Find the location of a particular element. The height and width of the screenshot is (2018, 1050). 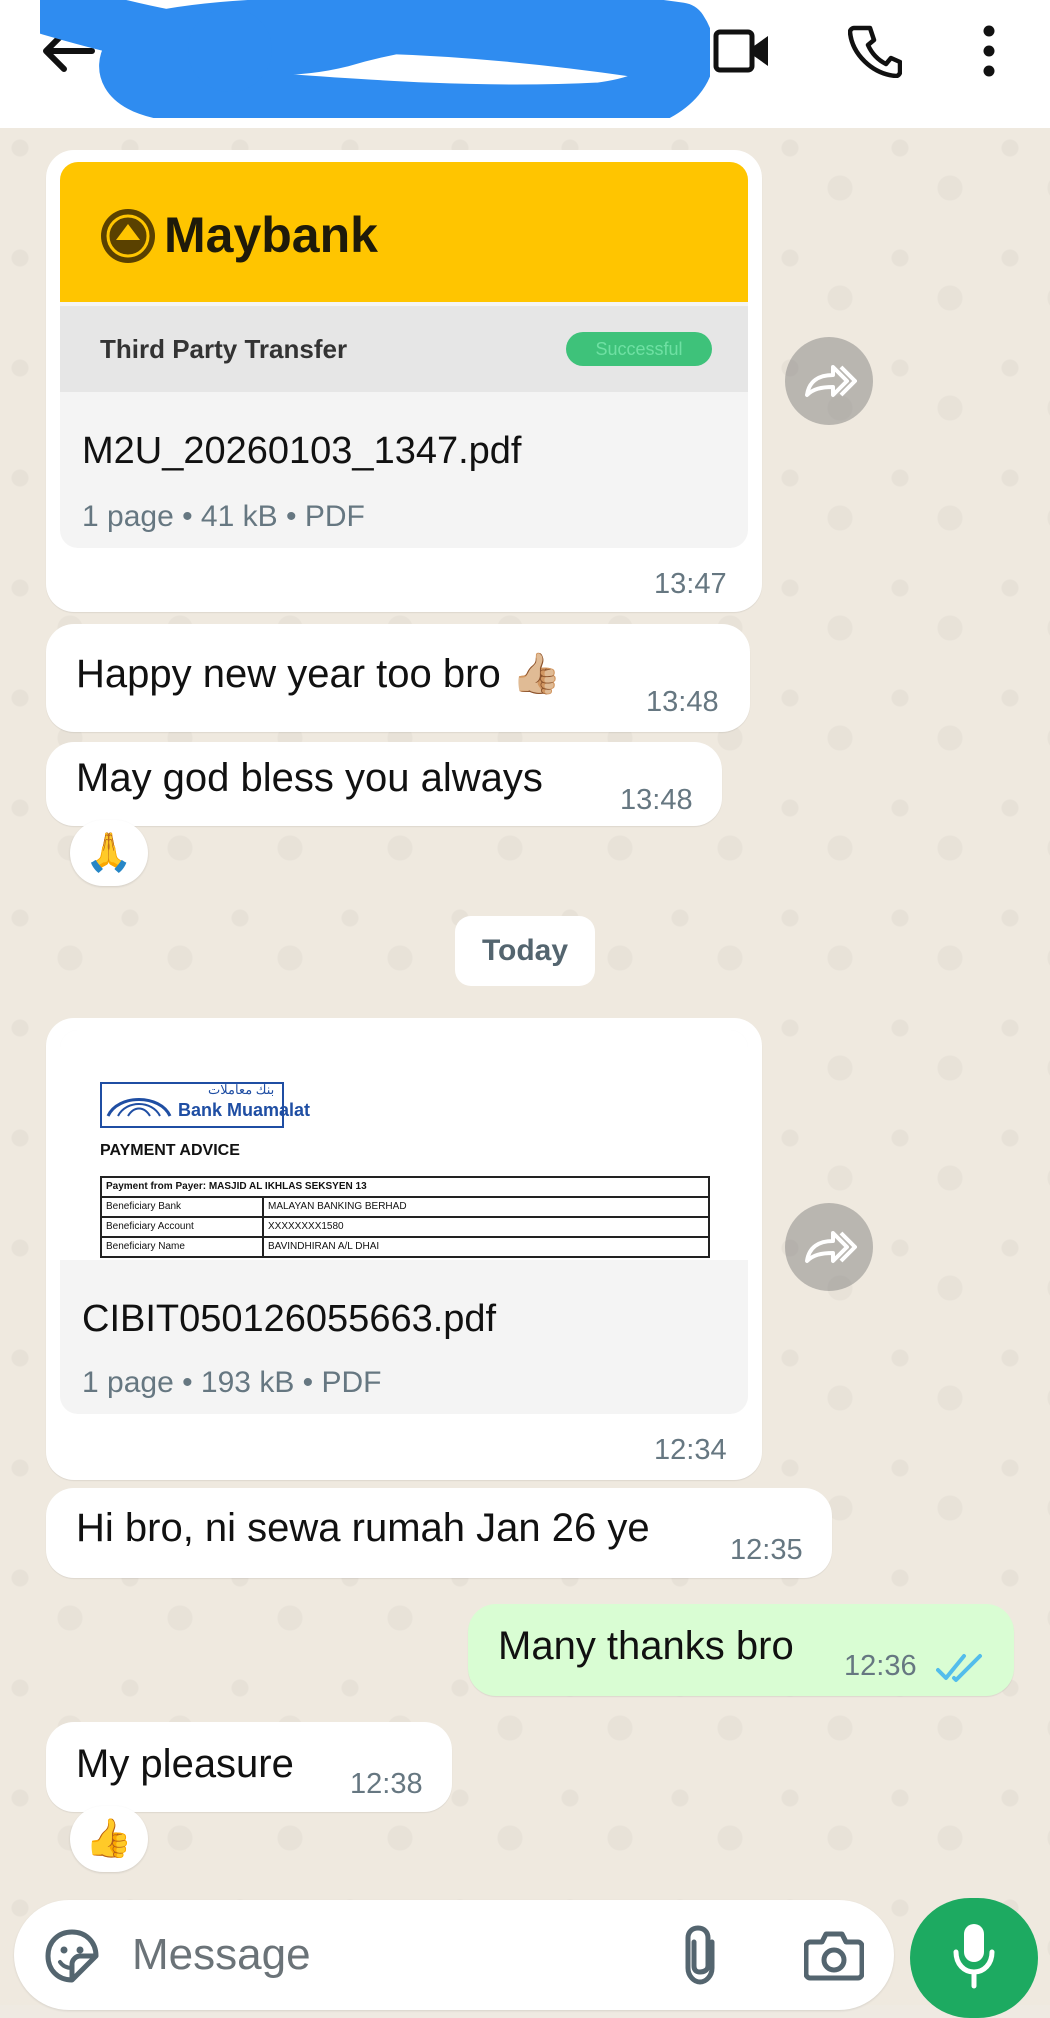

table-cell: MALAYAN BANKING BERHAD is located at coordinates (334, 1207).